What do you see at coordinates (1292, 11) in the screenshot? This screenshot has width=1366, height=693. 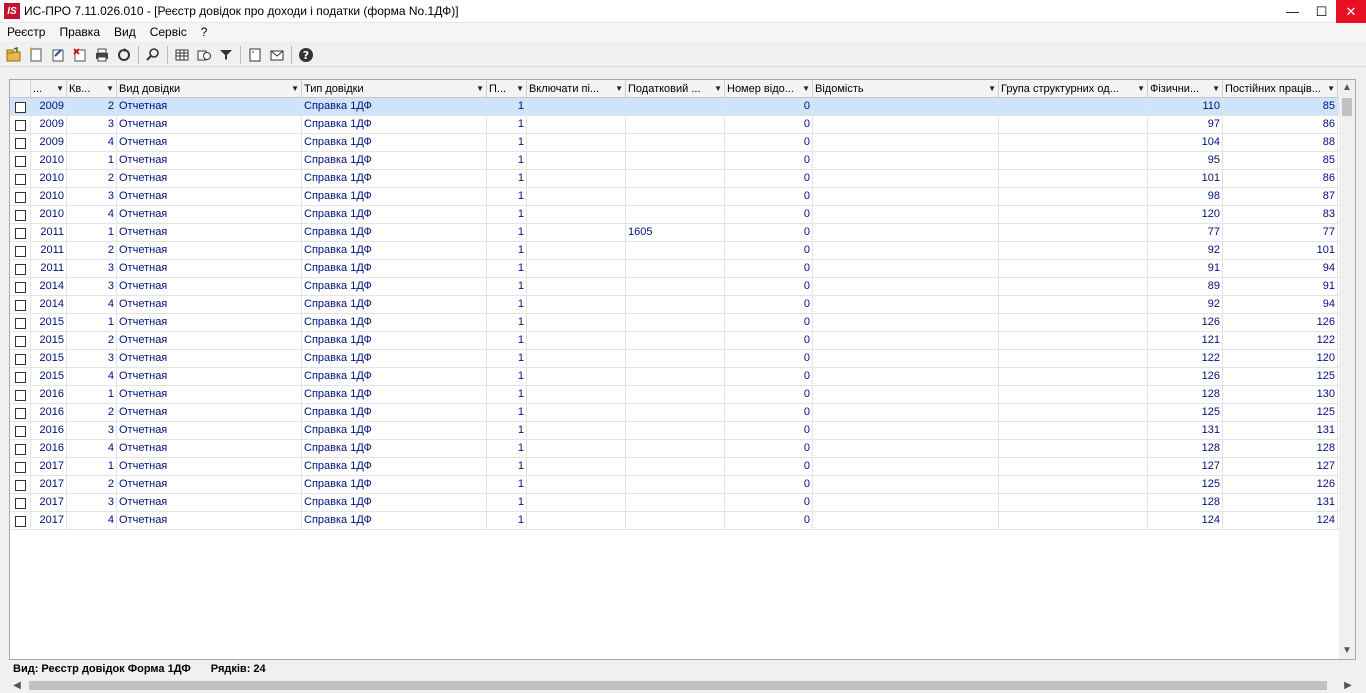 I see `minimize-button: —` at bounding box center [1292, 11].